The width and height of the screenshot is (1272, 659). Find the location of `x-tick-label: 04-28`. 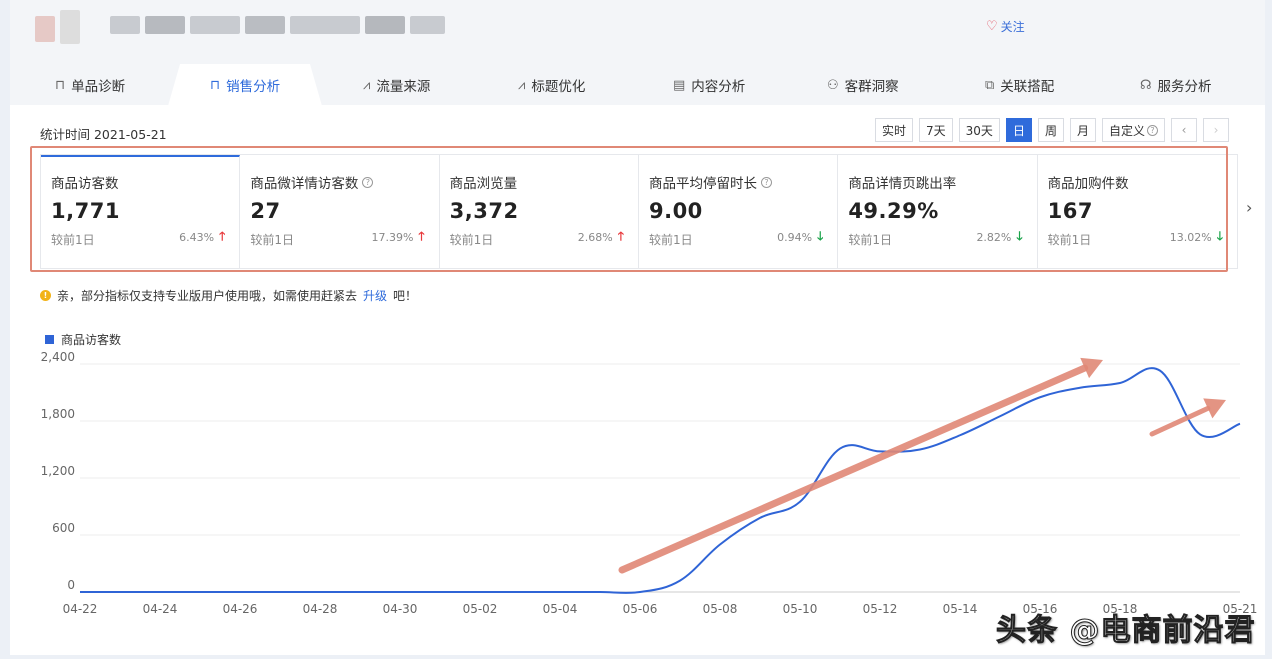

x-tick-label: 04-28 is located at coordinates (320, 609).